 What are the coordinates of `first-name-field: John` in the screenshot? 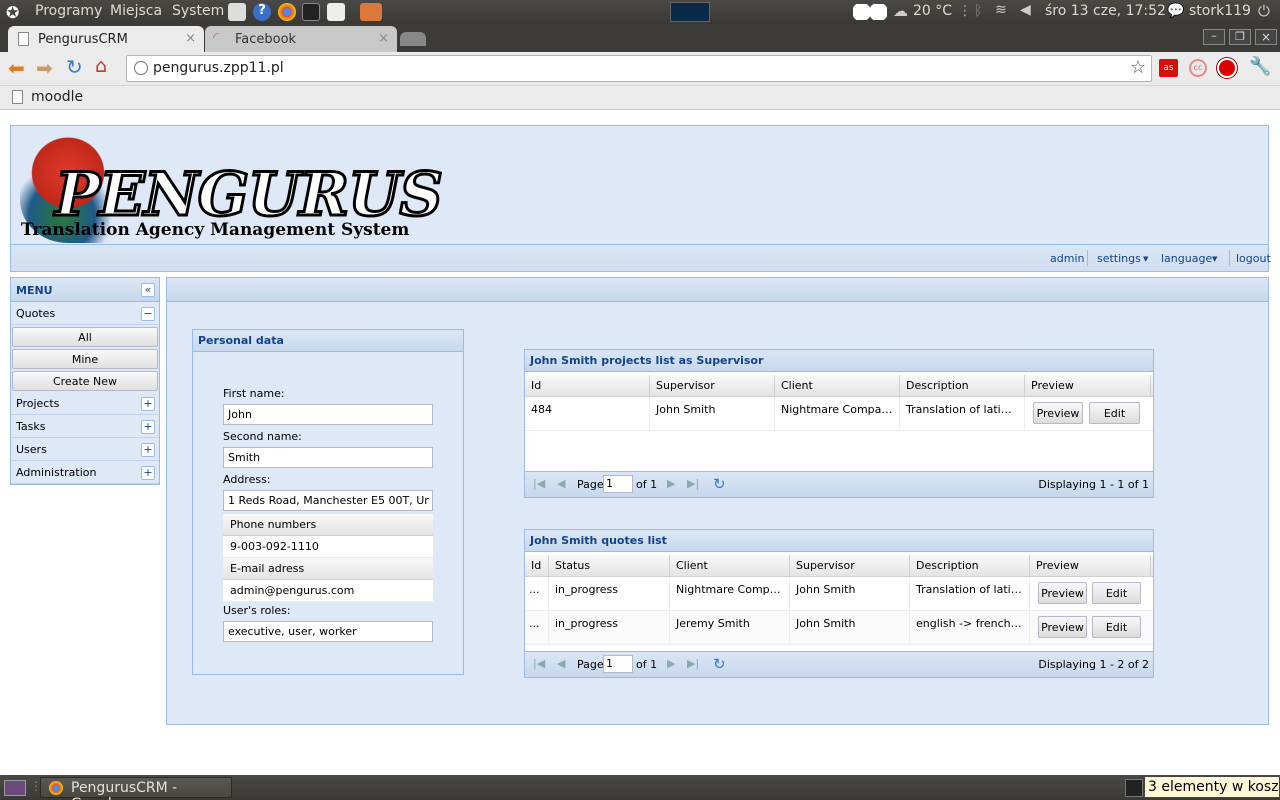 It's located at (328, 414).